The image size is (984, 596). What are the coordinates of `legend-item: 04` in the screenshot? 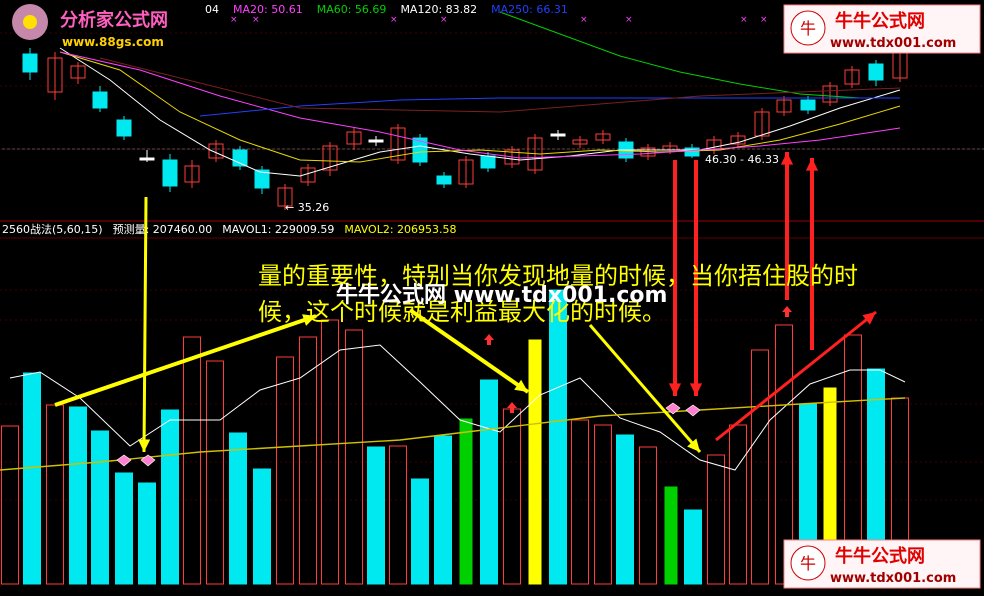 It's located at (212, 9).